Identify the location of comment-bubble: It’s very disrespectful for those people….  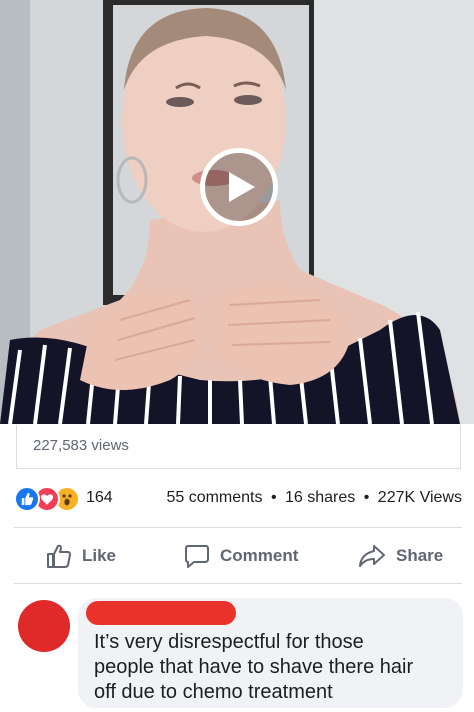
(270, 653).